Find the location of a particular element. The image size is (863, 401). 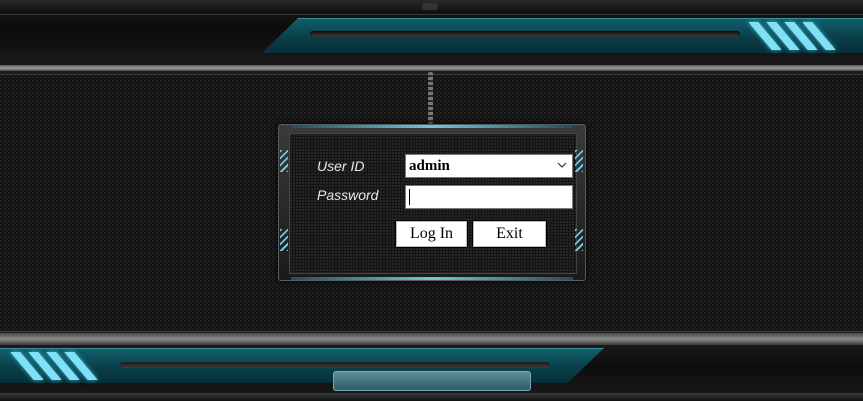

top-stripes-decoration is located at coordinates (800, 36).